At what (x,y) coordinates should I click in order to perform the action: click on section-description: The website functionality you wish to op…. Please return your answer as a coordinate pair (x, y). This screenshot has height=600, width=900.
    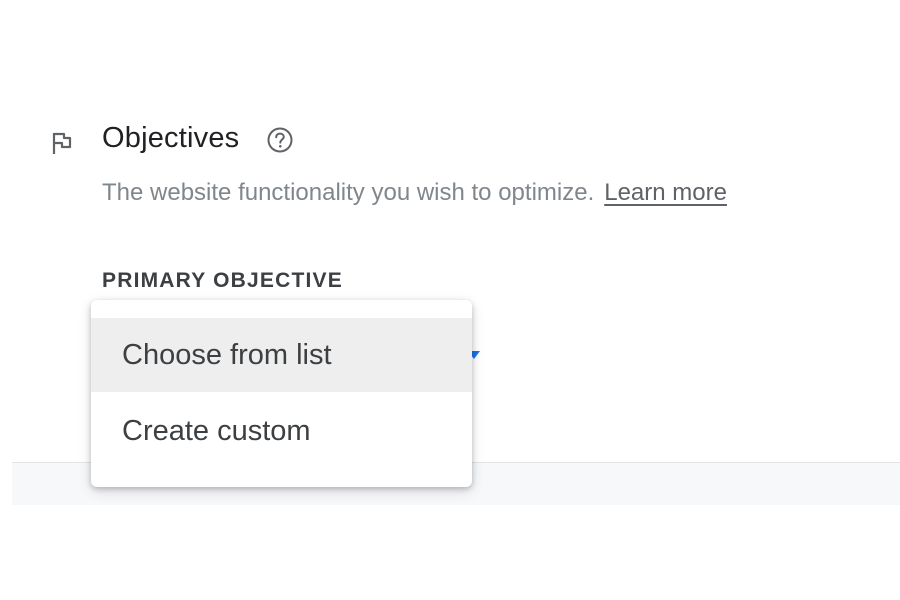
    Looking at the image, I should click on (414, 193).